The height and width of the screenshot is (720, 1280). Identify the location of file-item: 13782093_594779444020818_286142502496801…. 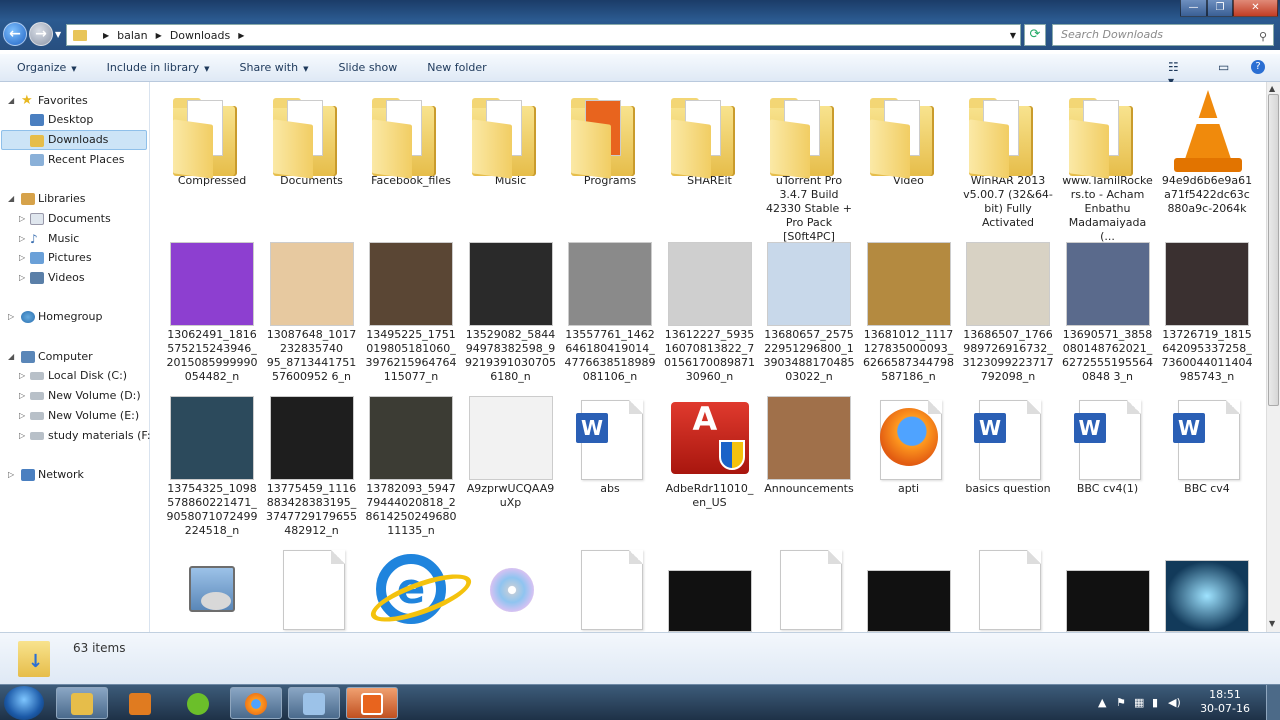
(411, 467).